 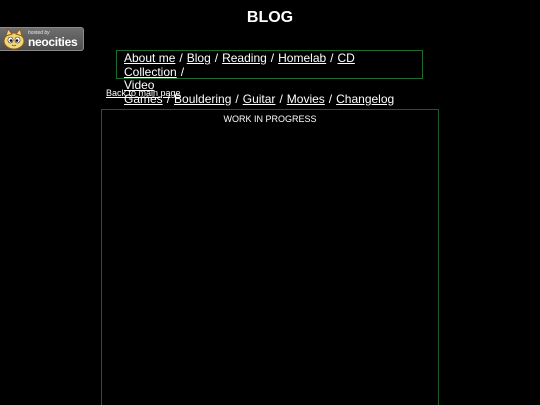 I want to click on back-to-main-link: Back to main page, so click(x=143, y=93).